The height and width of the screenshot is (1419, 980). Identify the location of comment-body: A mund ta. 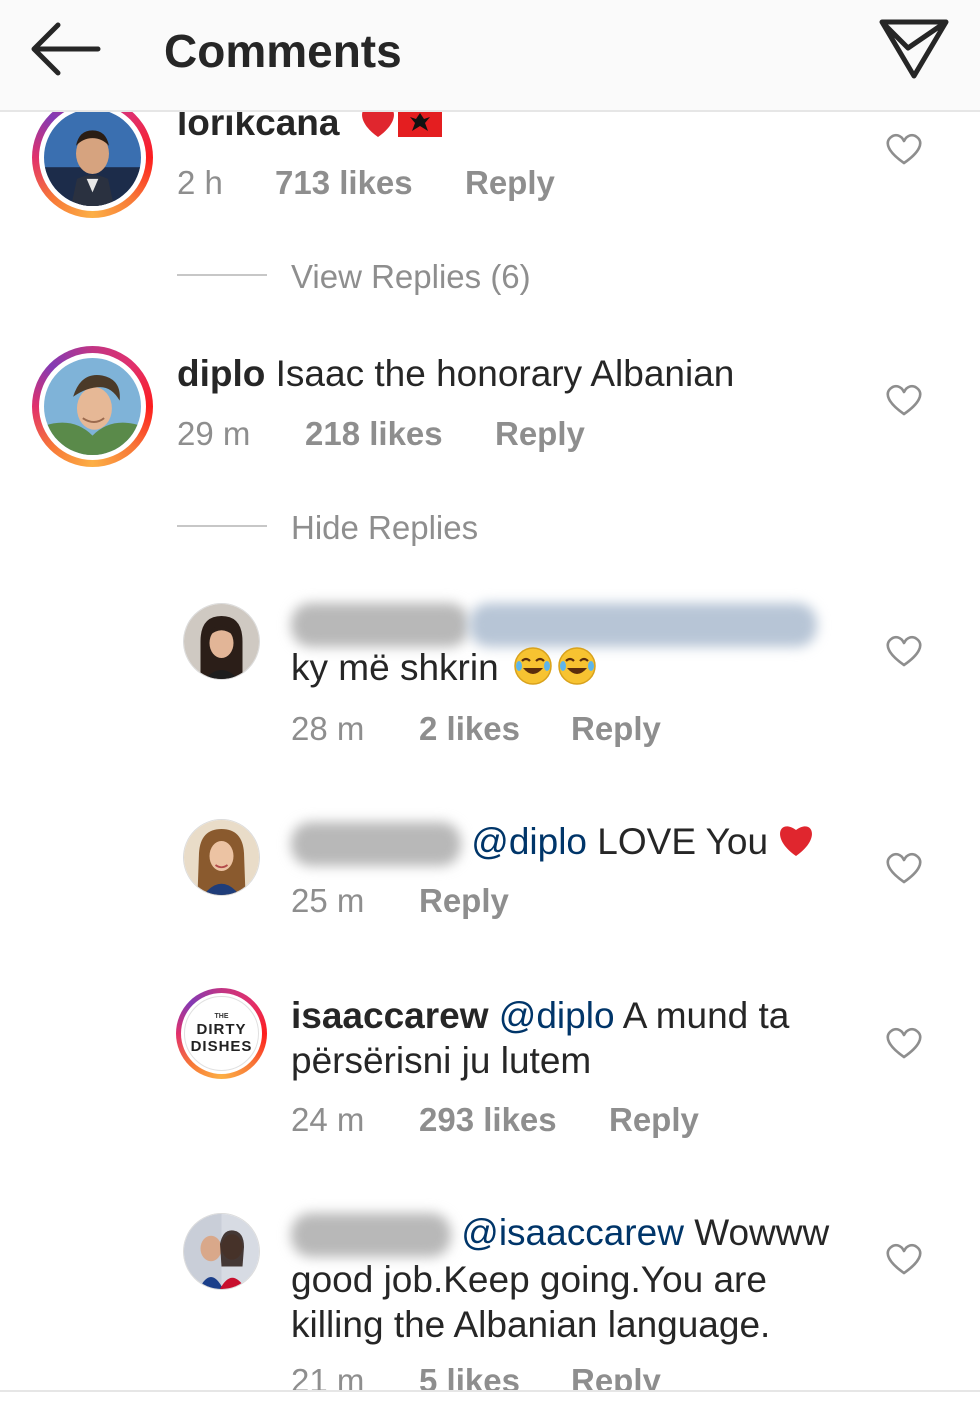
(706, 1015).